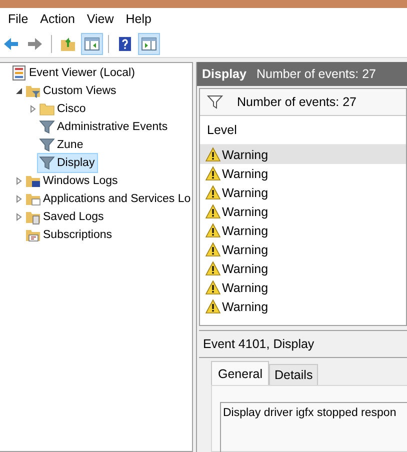  I want to click on folder-arrow-icon, so click(68, 44).